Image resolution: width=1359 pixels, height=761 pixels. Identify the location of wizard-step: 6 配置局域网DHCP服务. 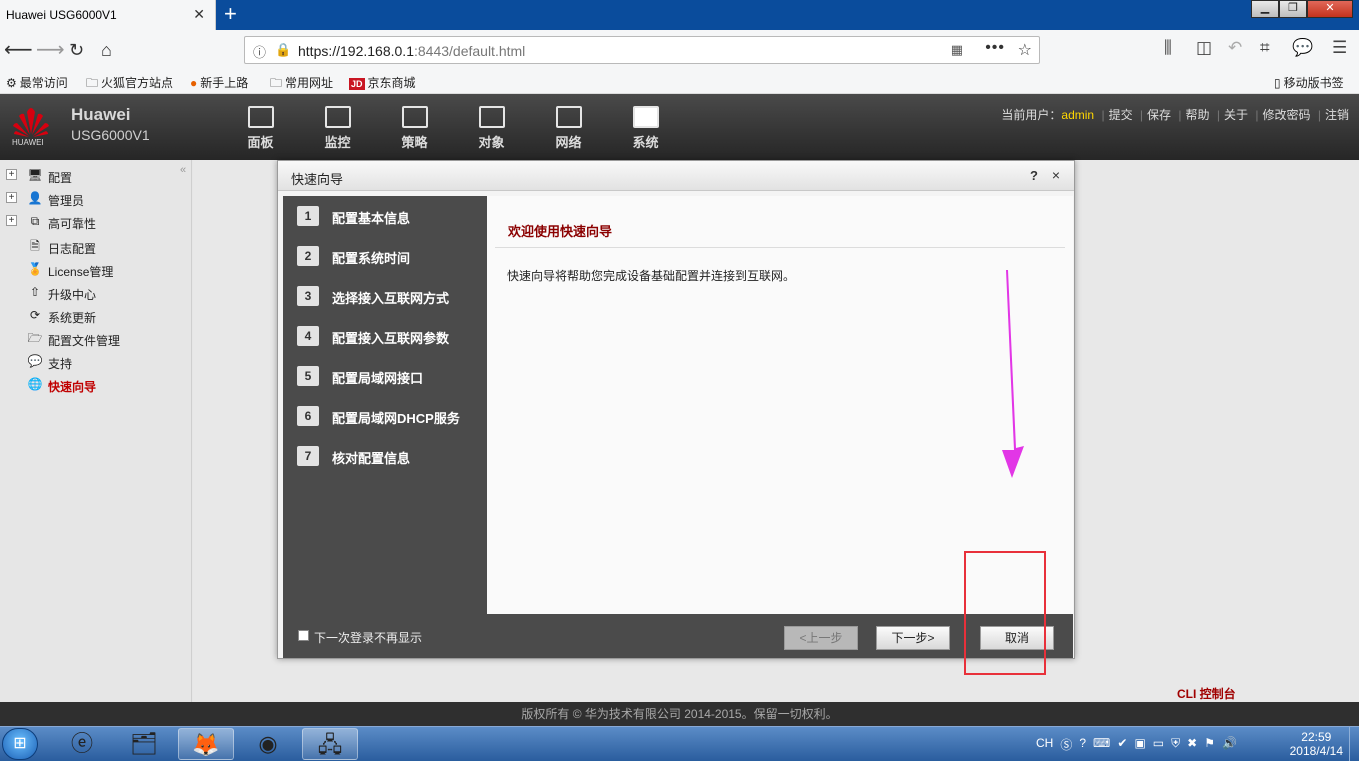
(385, 416).